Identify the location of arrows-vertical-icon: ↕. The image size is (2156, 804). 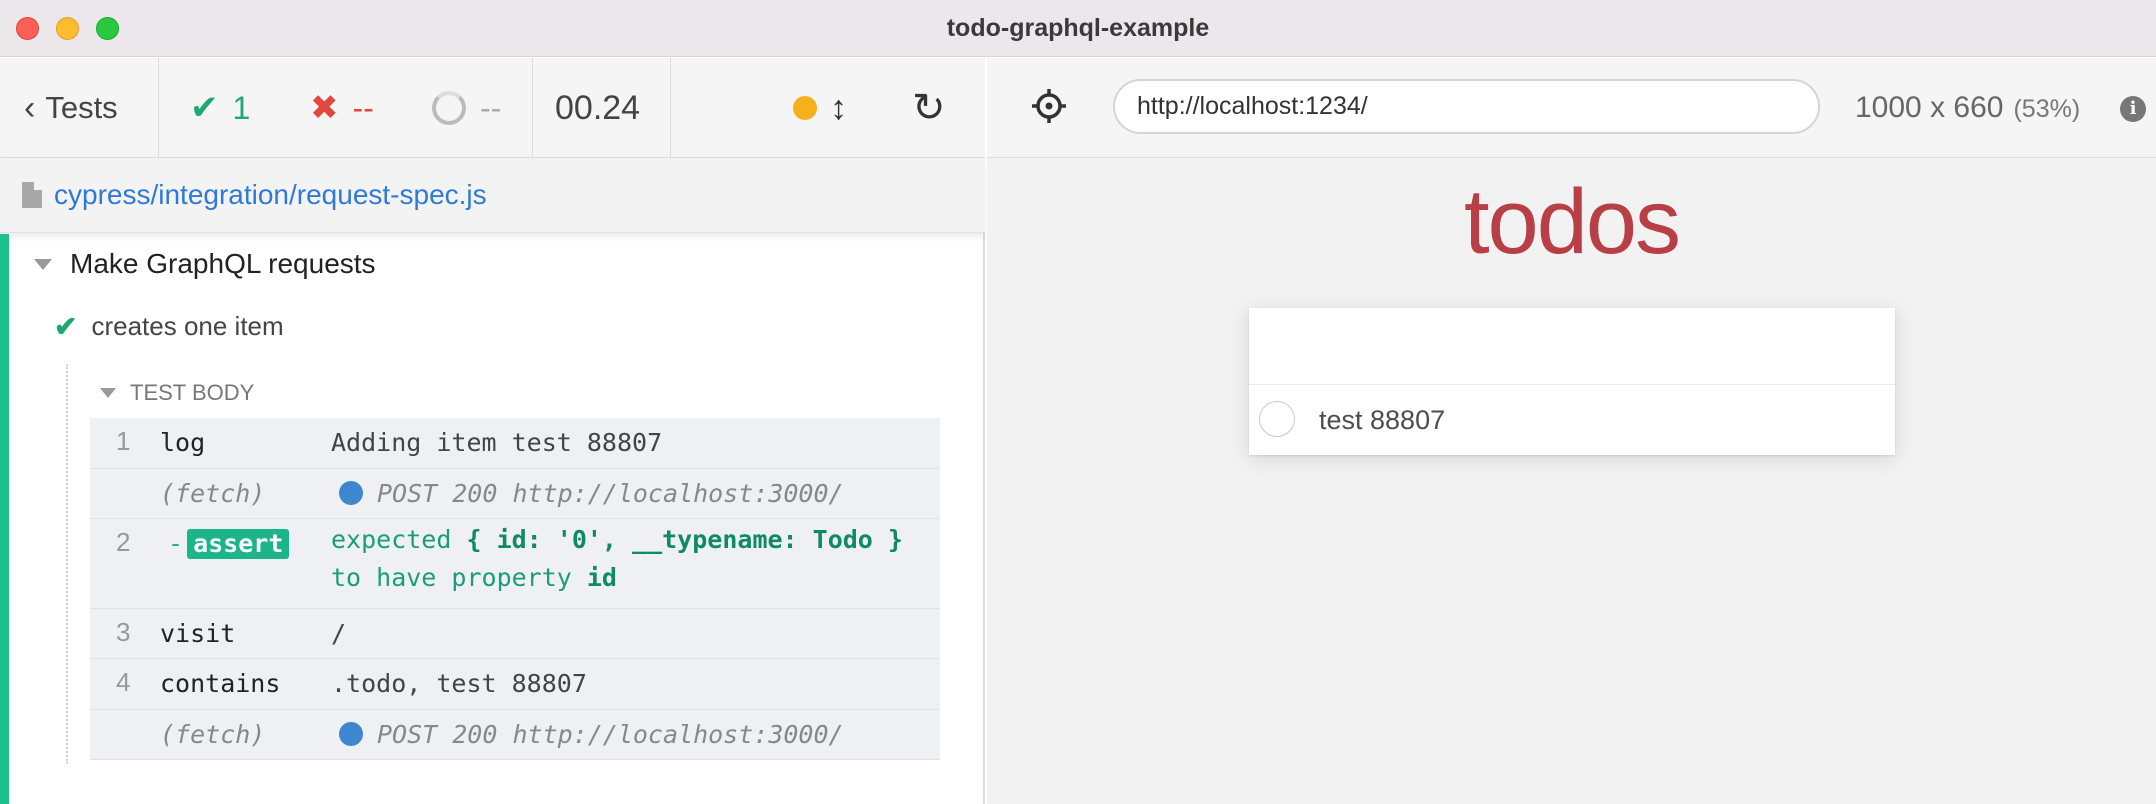
(838, 107).